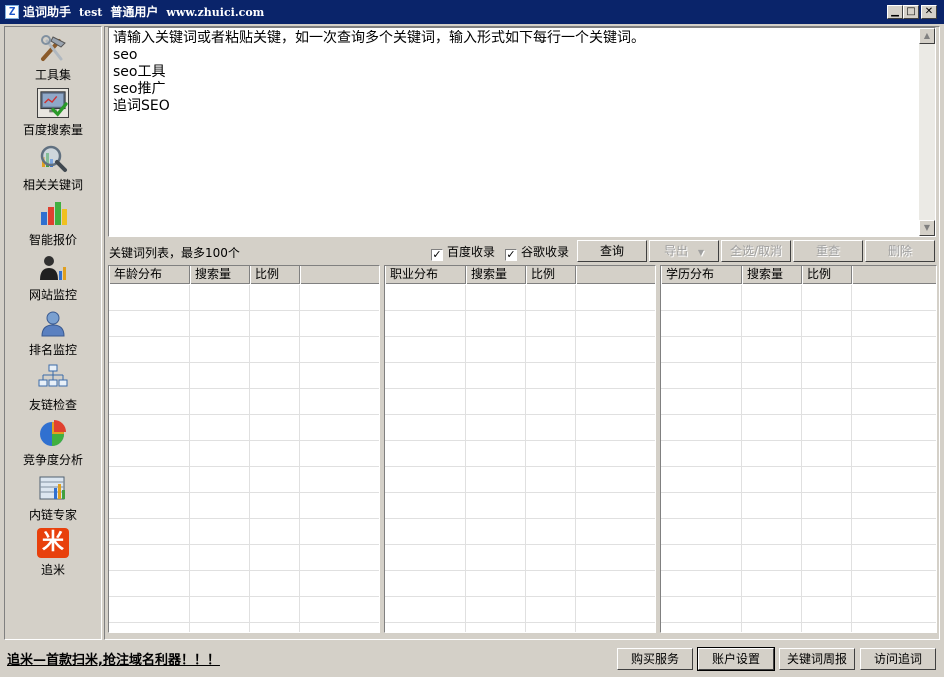  What do you see at coordinates (53, 543) in the screenshot?
I see `zhuimi-logo-icon: 米` at bounding box center [53, 543].